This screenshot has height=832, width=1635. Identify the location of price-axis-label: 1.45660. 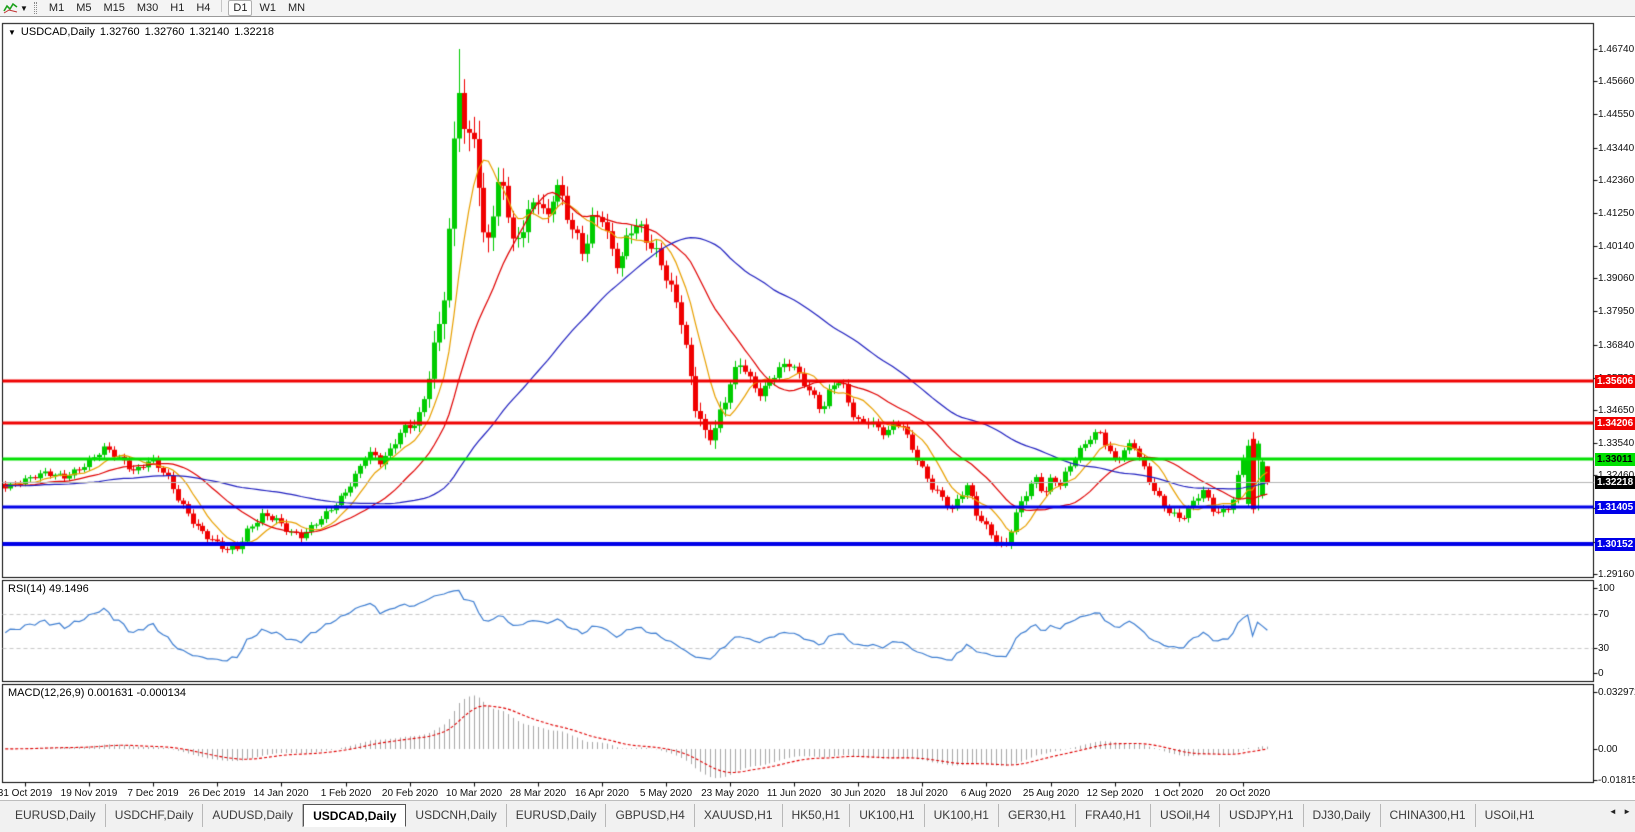
(1616, 81).